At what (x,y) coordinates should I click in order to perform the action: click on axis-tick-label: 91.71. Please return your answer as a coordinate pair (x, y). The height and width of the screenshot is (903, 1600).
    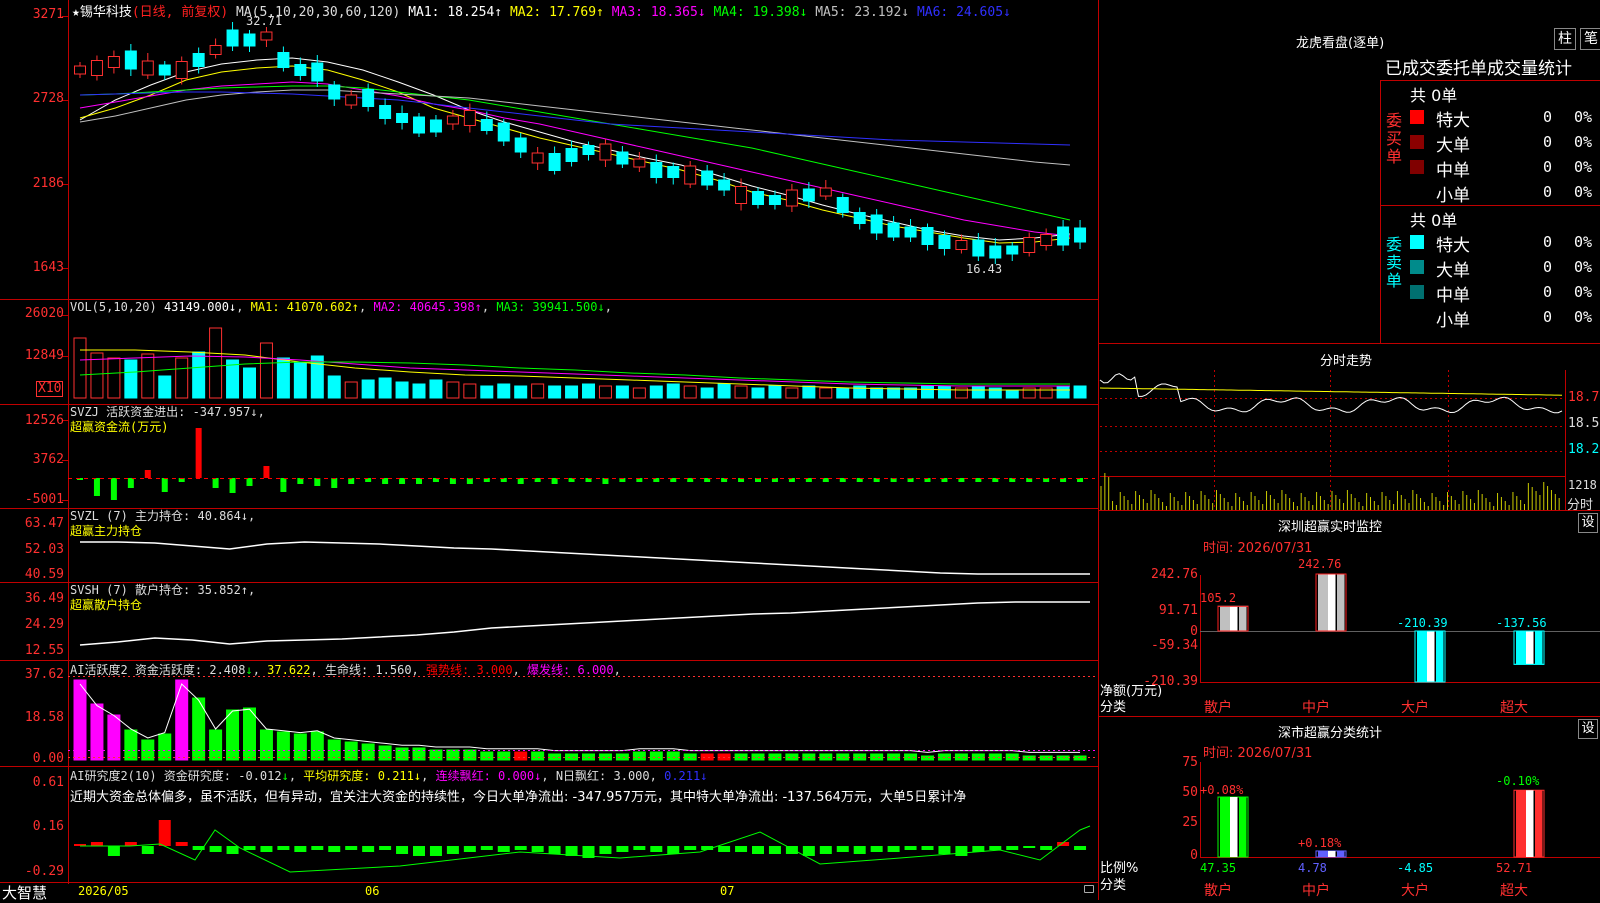
    Looking at the image, I should click on (1178, 610).